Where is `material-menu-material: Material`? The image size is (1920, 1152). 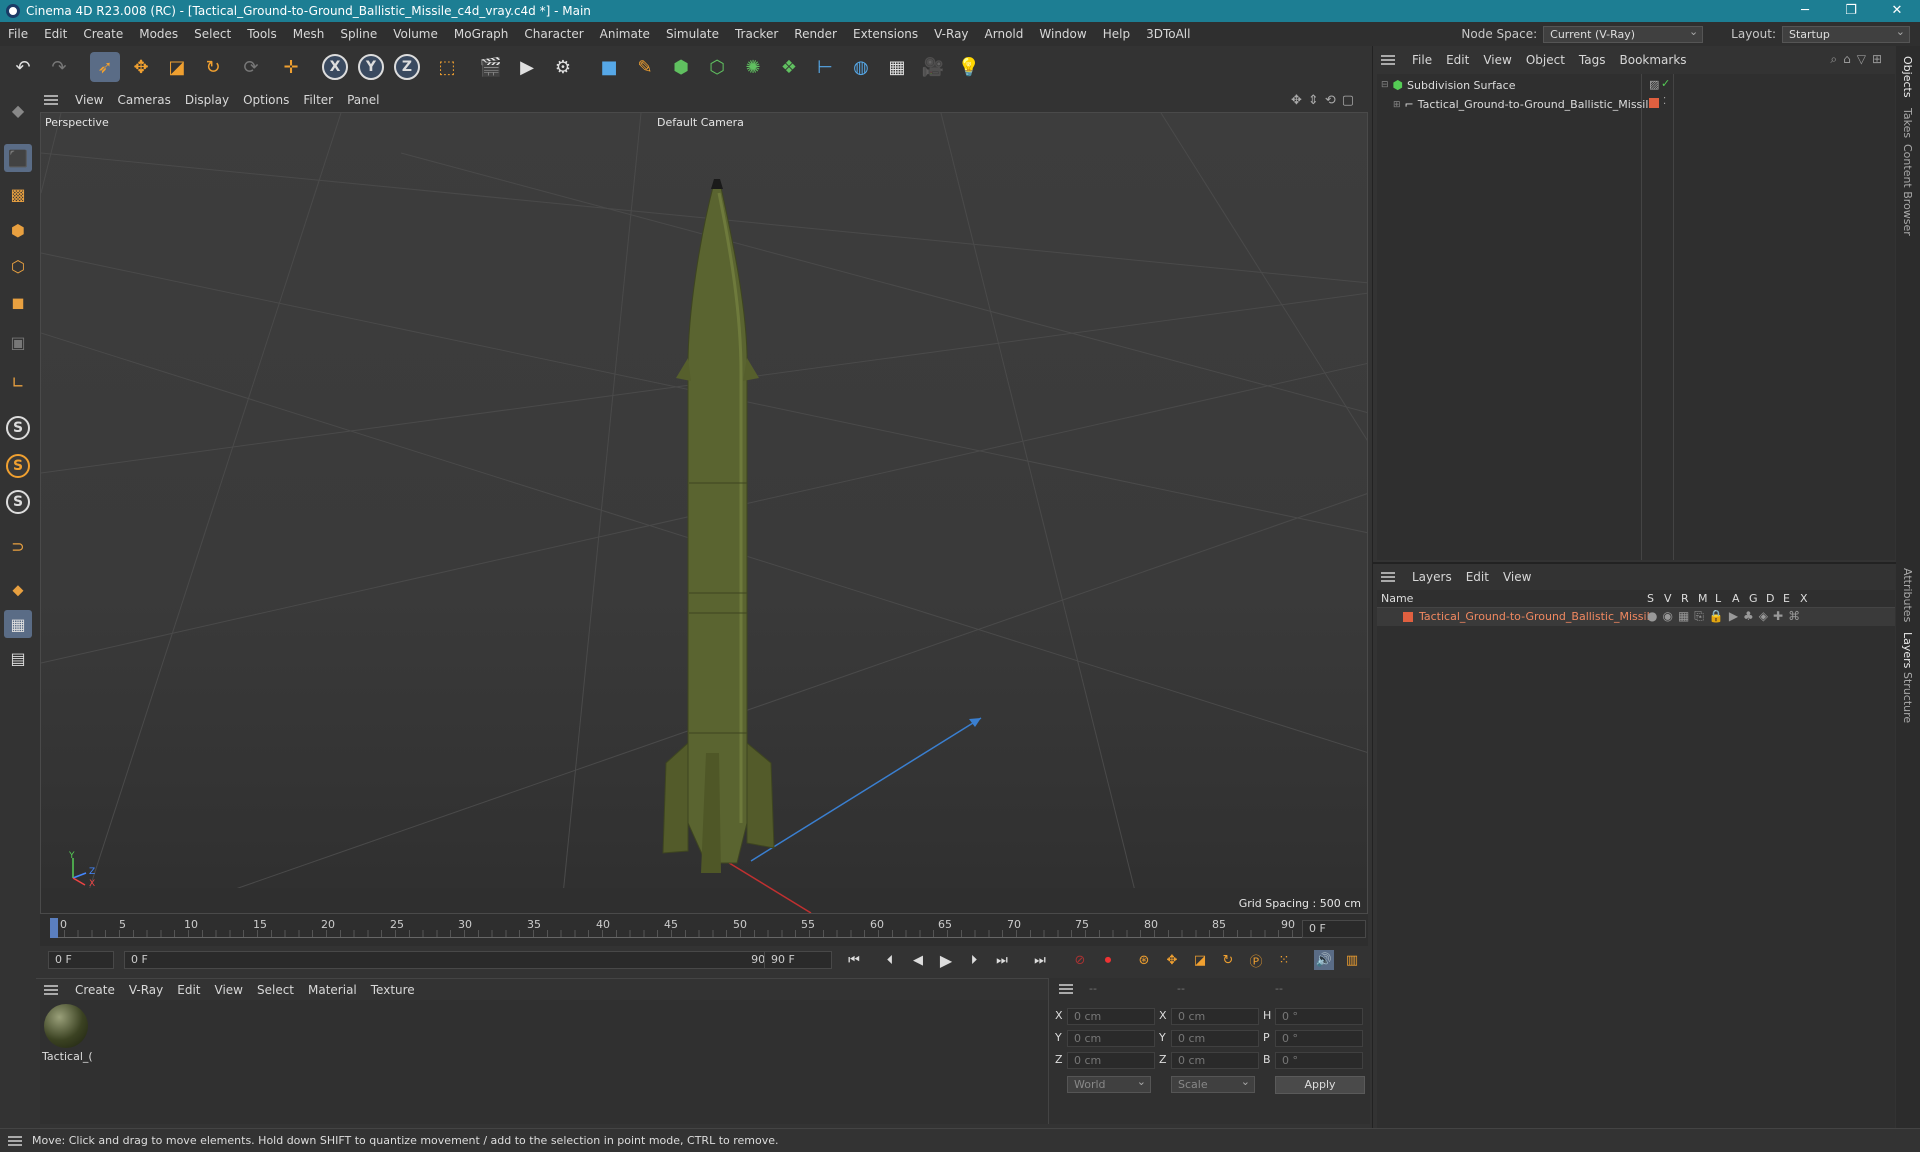 material-menu-material: Material is located at coordinates (332, 990).